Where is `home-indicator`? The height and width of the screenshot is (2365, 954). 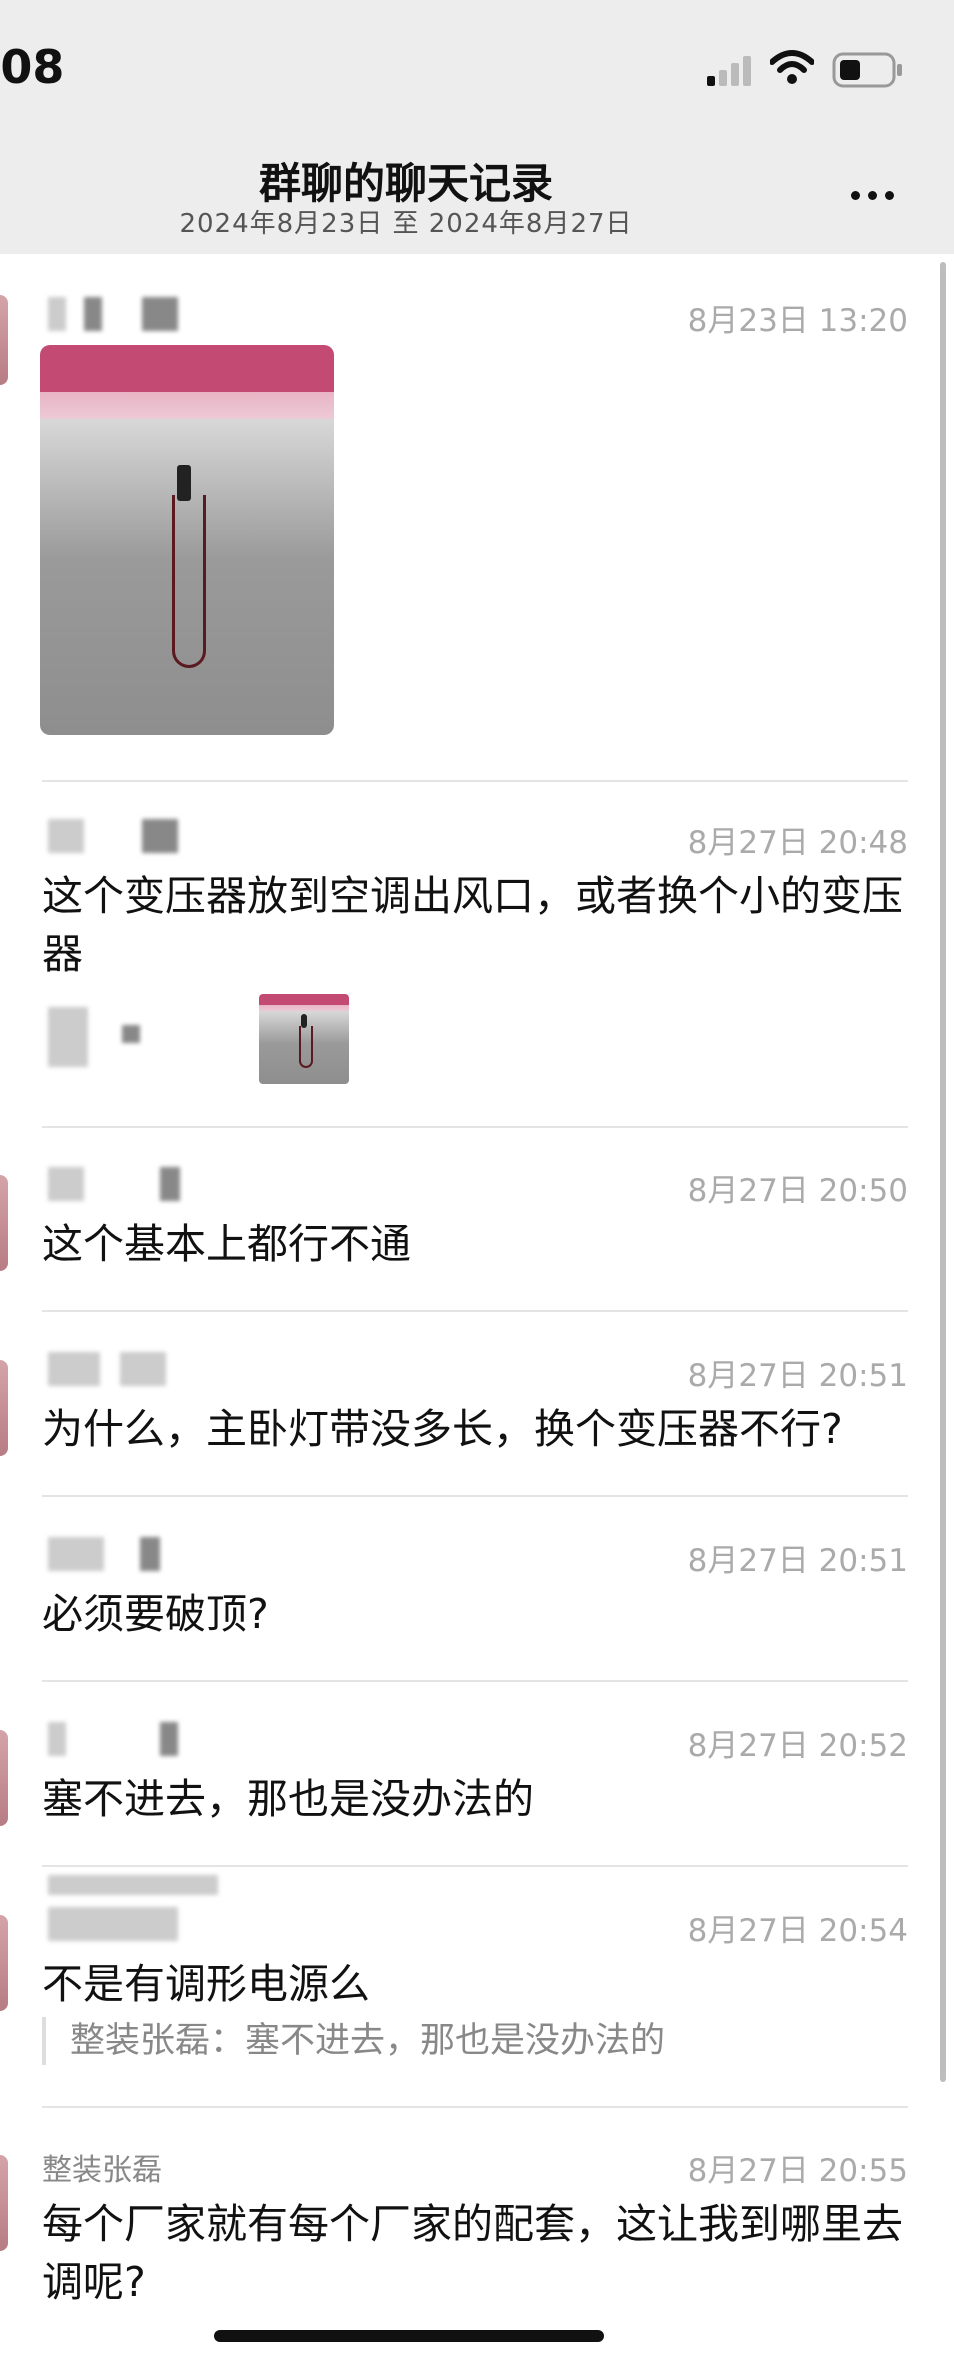
home-indicator is located at coordinates (409, 2336).